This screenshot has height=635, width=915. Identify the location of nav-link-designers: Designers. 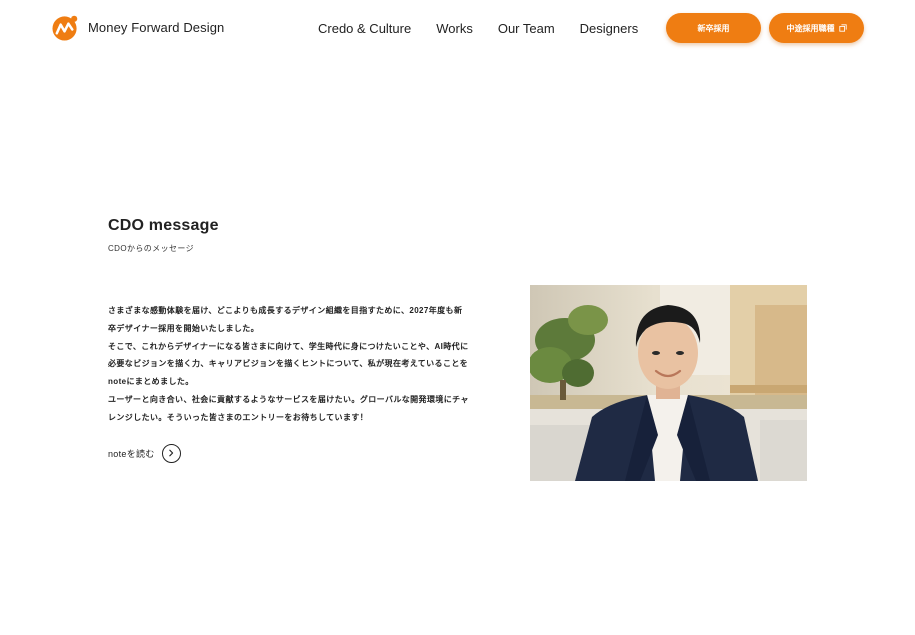
(609, 28).